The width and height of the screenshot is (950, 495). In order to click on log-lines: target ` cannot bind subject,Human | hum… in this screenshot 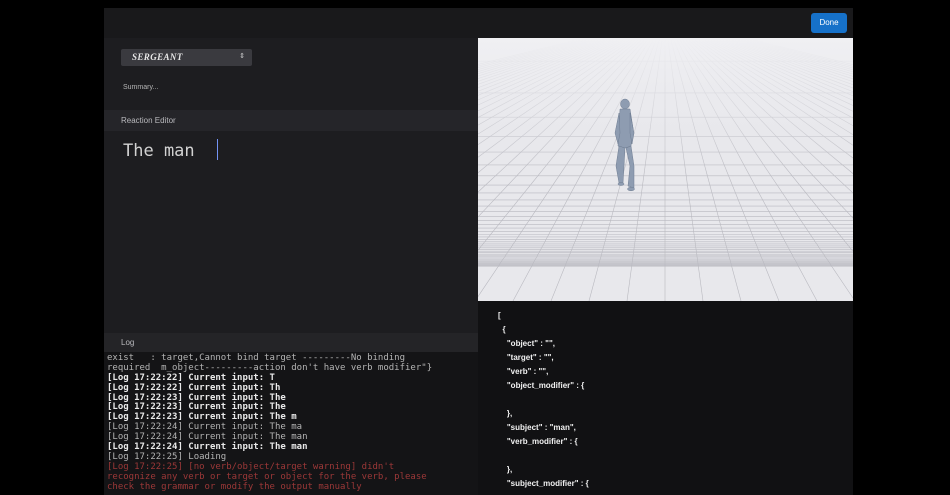, I will do `click(269, 422)`.